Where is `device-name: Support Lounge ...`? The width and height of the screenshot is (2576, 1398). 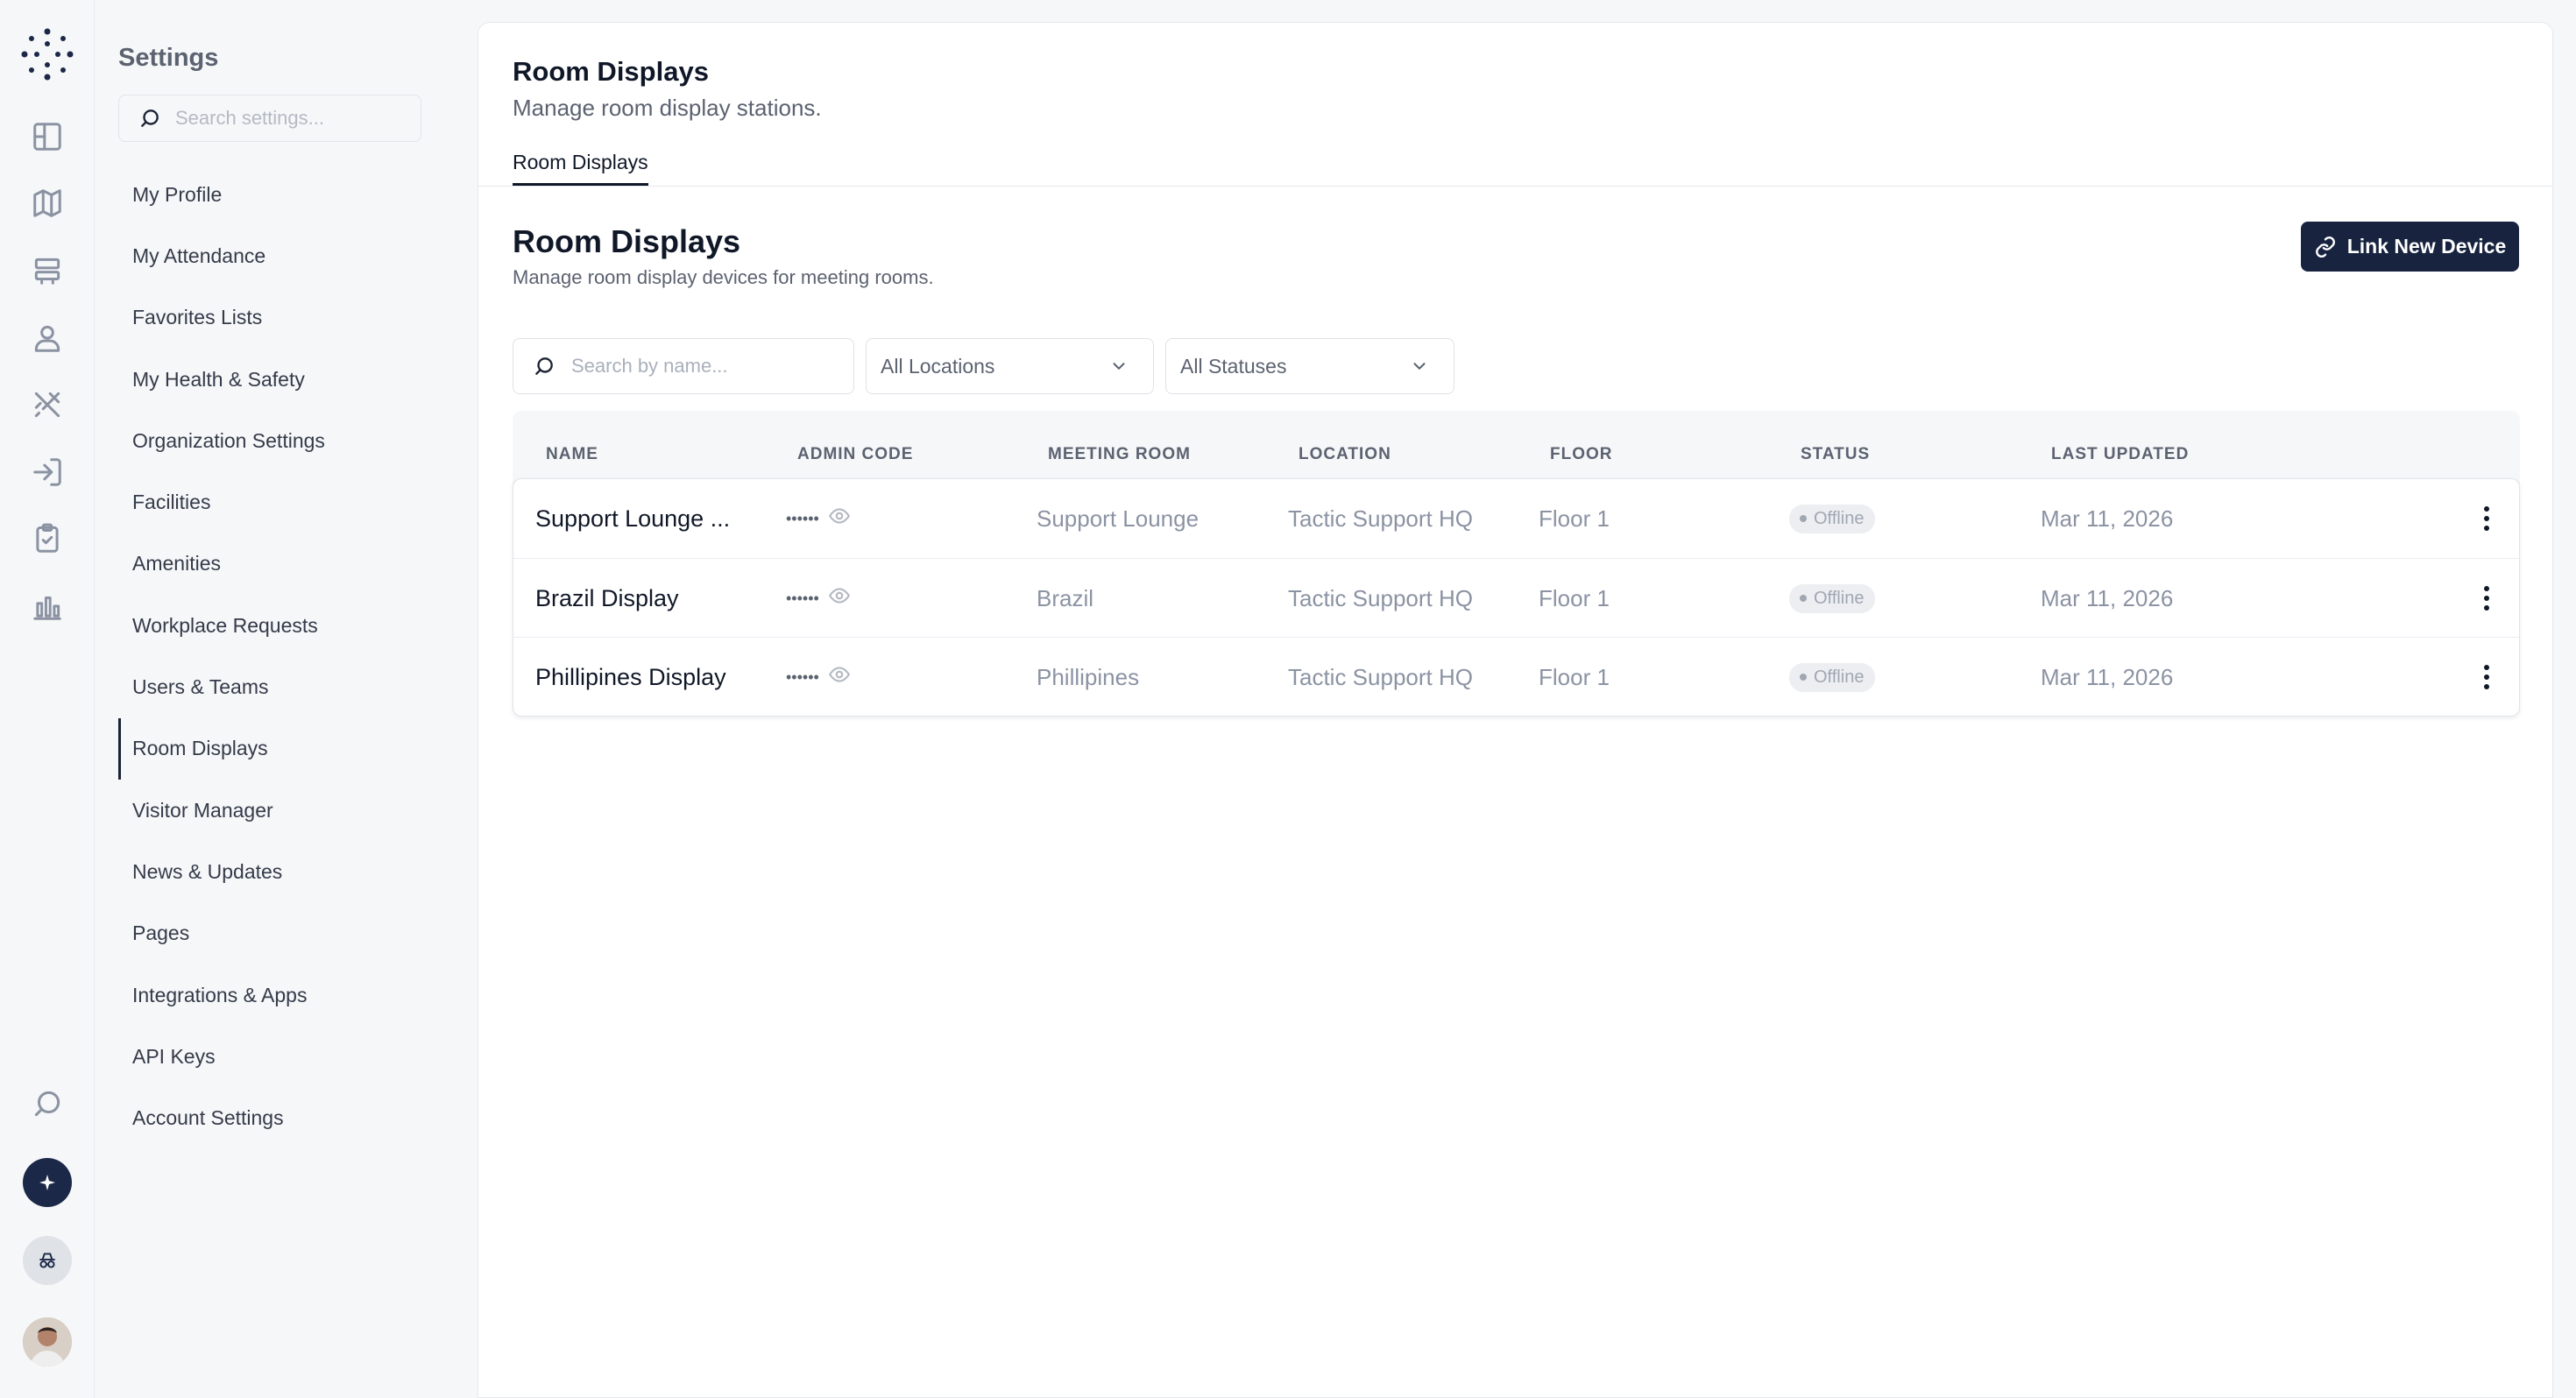 device-name: Support Lounge ... is located at coordinates (632, 518).